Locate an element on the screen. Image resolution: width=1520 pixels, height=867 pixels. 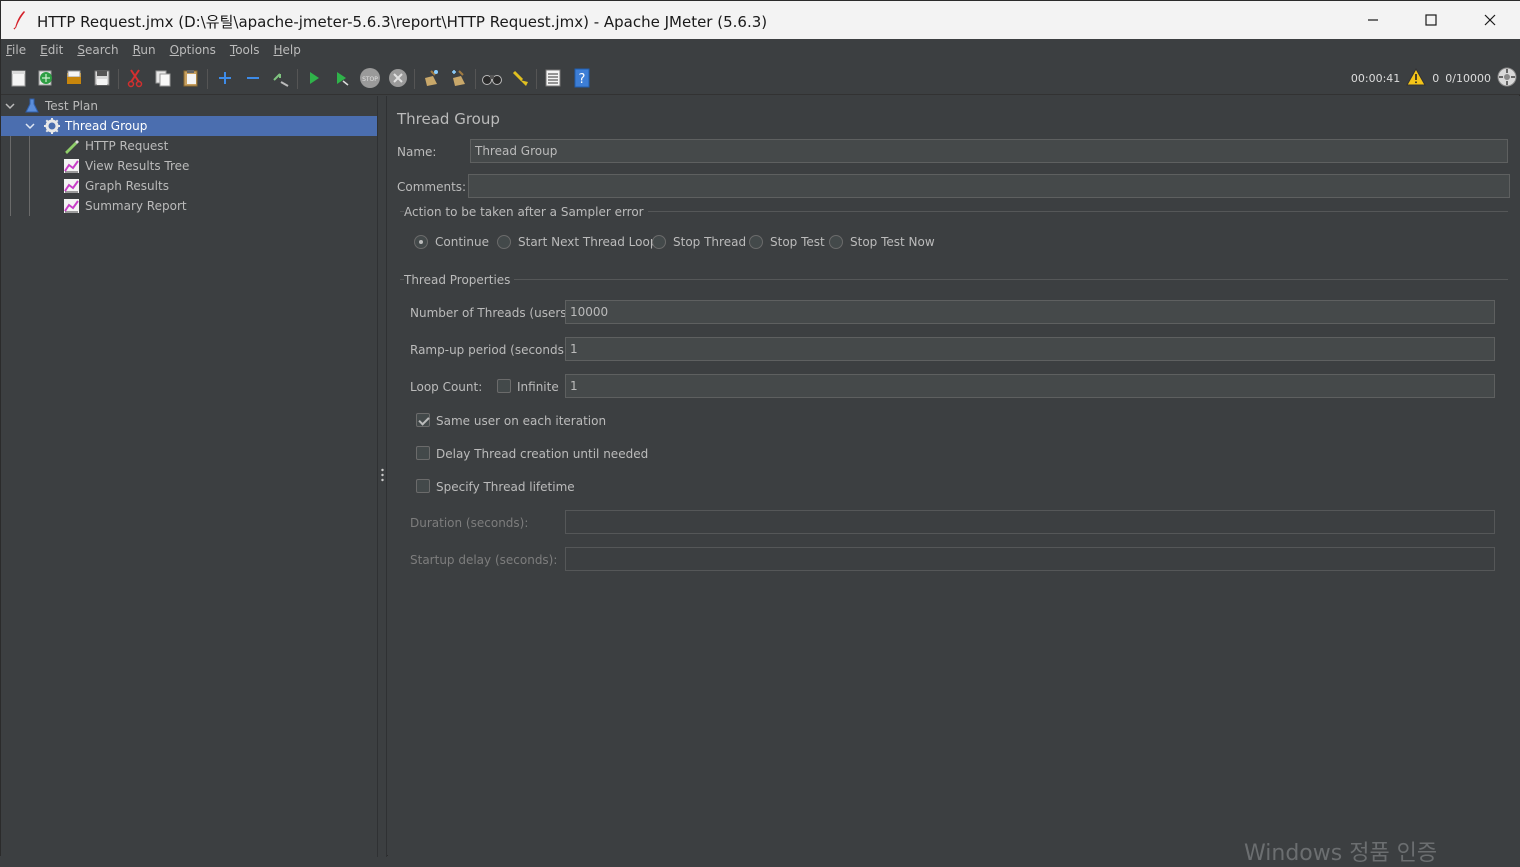
radio-start-next-loop is located at coordinates (504, 242).